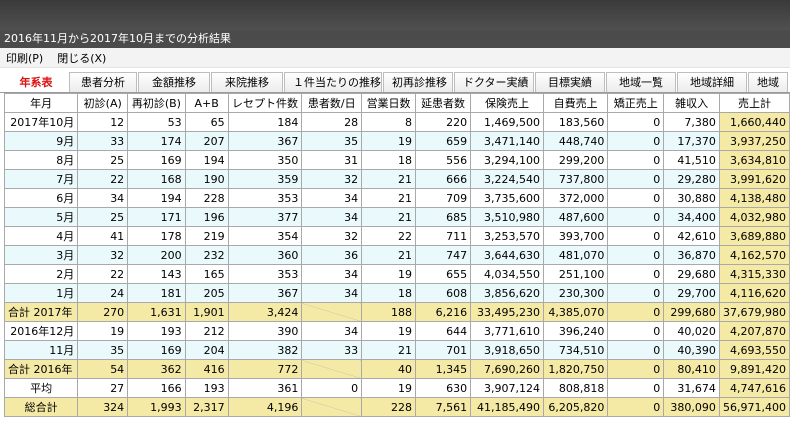 This screenshot has height=434, width=790. What do you see at coordinates (712, 82) in the screenshot?
I see `tab-region-detail: 地域詳細` at bounding box center [712, 82].